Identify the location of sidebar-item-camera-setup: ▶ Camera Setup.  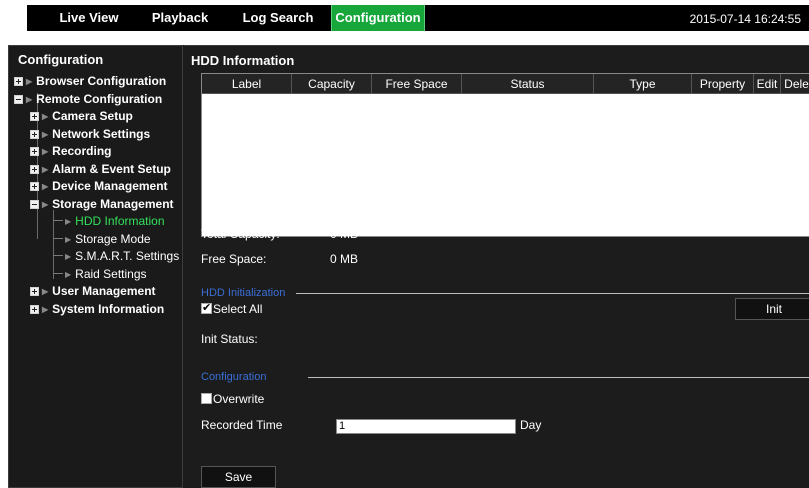
(81, 116).